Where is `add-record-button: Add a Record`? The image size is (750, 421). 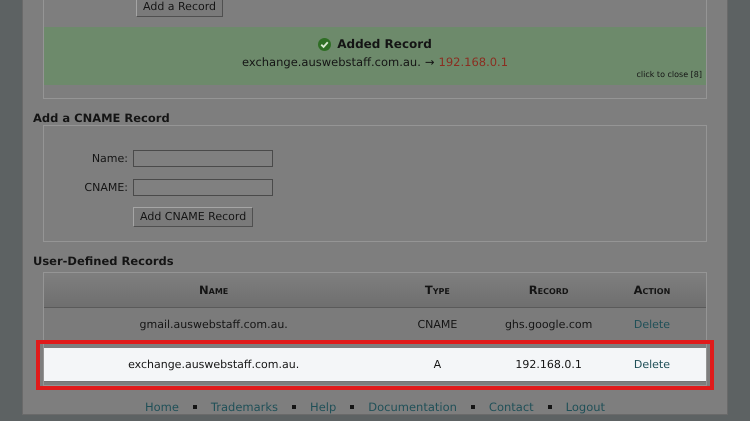 add-record-button: Add a Record is located at coordinates (180, 8).